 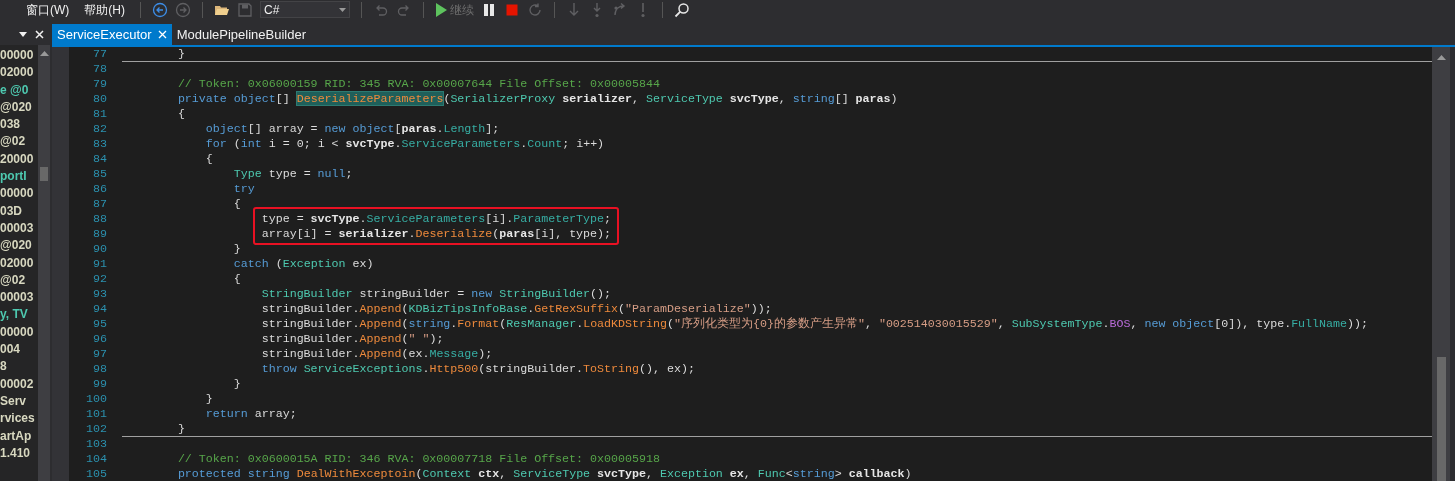 I want to click on line-number: 94, so click(x=99, y=308).